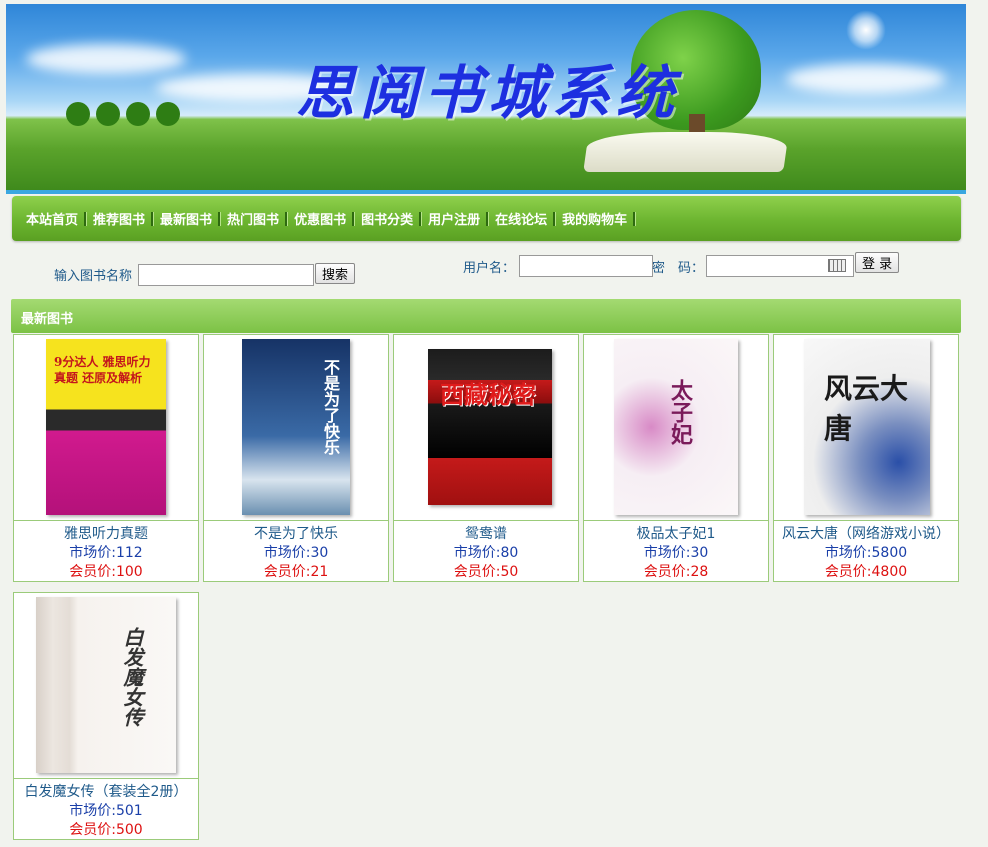  What do you see at coordinates (866, 553) in the screenshot?
I see `market-price: 市场价:5800` at bounding box center [866, 553].